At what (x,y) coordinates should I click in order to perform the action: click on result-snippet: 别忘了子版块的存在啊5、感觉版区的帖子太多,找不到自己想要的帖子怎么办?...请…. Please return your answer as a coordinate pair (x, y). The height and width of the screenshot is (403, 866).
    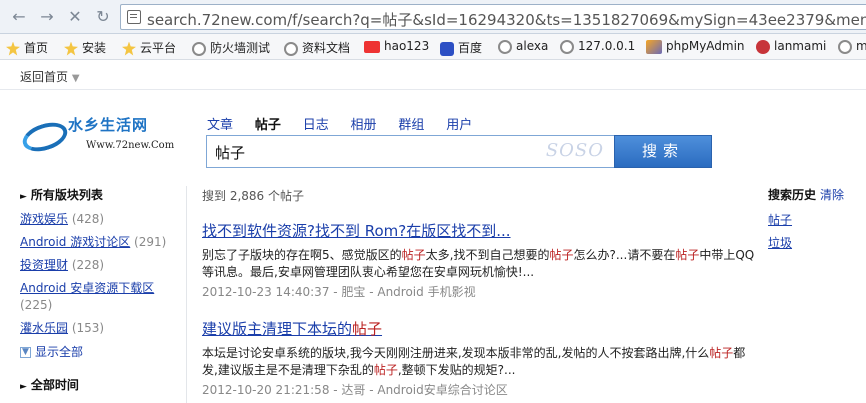
    Looking at the image, I should click on (478, 263).